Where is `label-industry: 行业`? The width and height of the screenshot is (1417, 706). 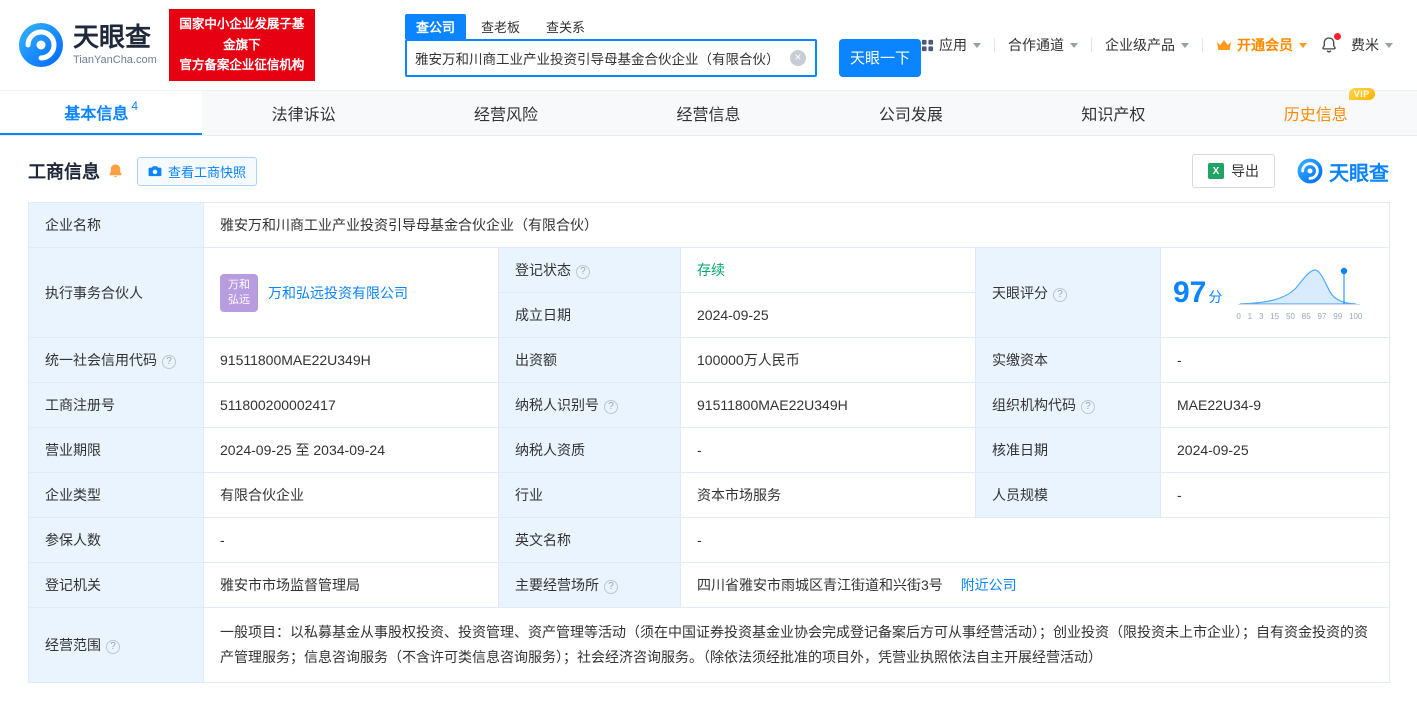 label-industry: 行业 is located at coordinates (589, 495).